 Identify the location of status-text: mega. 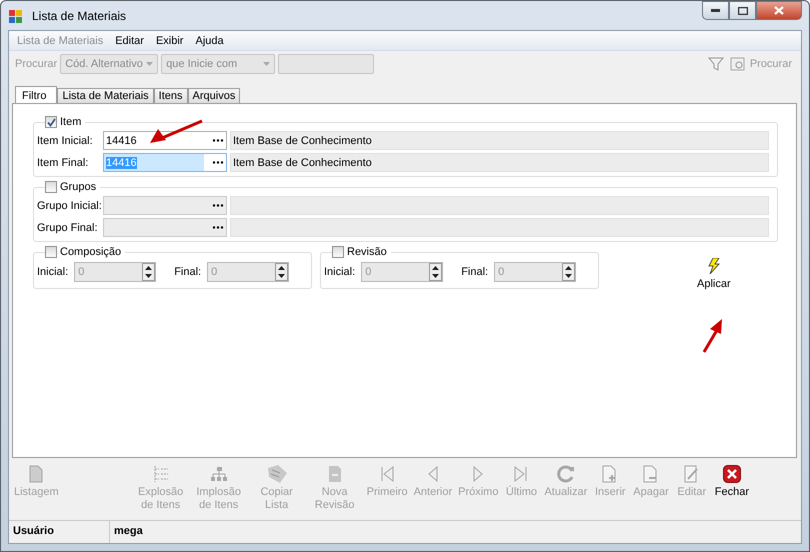
(455, 532).